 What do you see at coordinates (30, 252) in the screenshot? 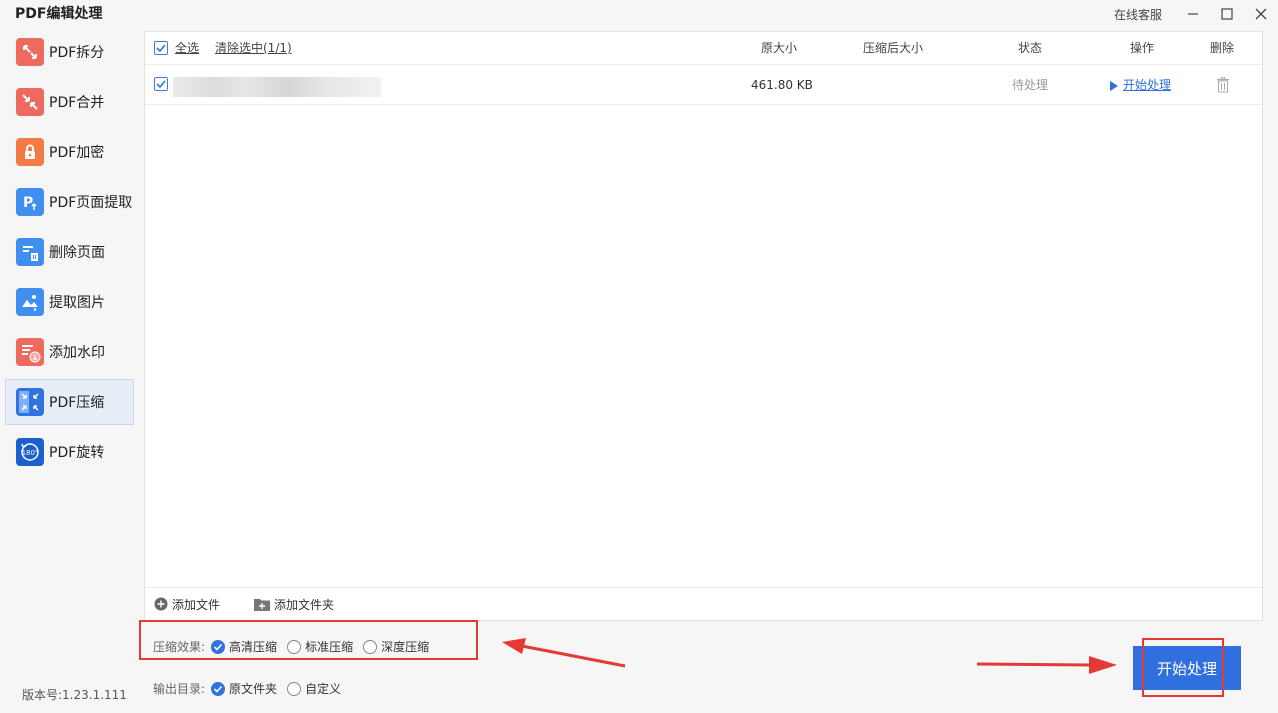
I see `delete-page-icon` at bounding box center [30, 252].